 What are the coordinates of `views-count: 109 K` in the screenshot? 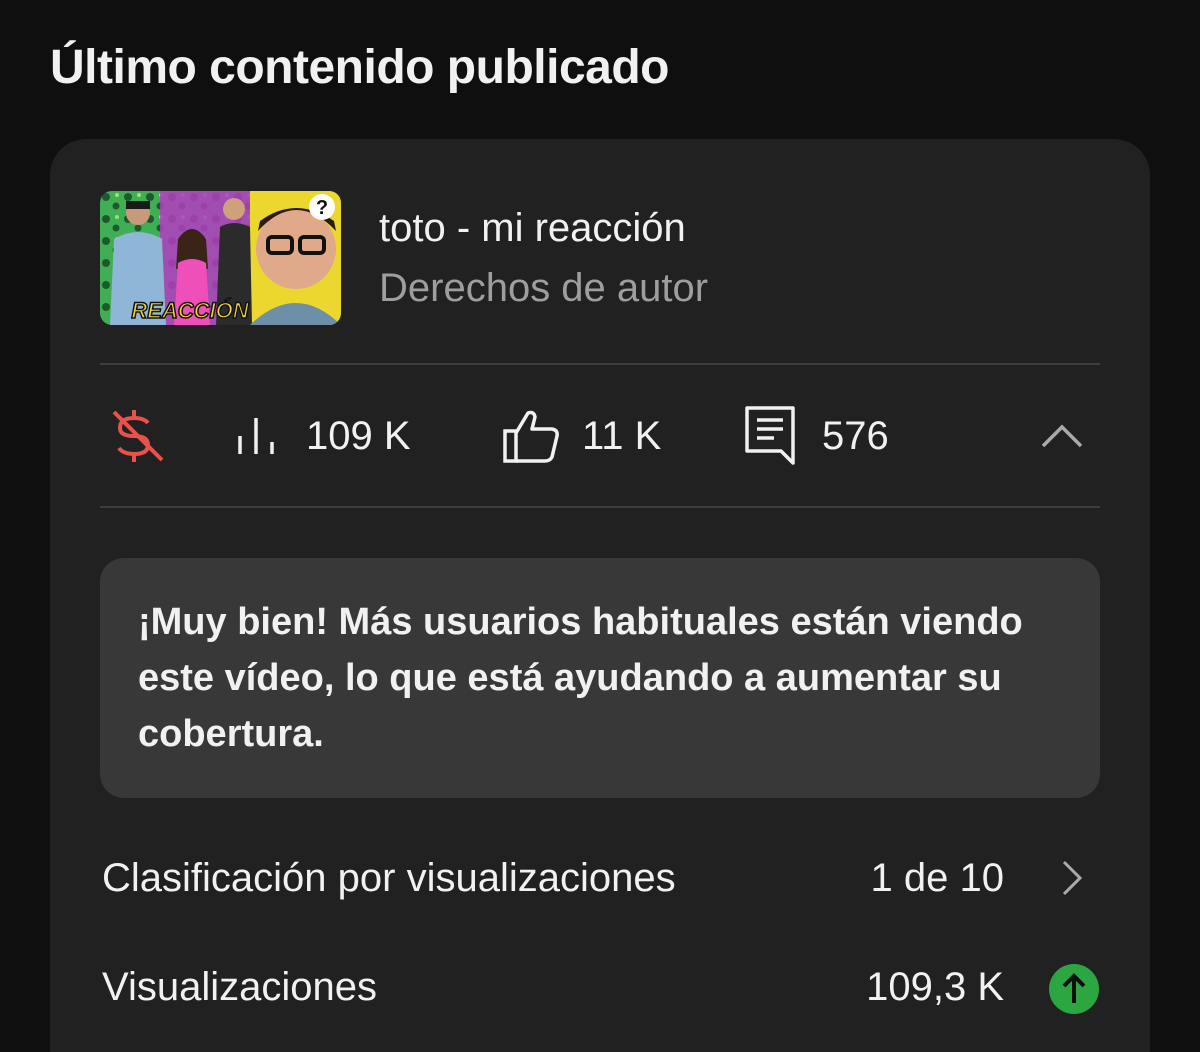 It's located at (358, 435).